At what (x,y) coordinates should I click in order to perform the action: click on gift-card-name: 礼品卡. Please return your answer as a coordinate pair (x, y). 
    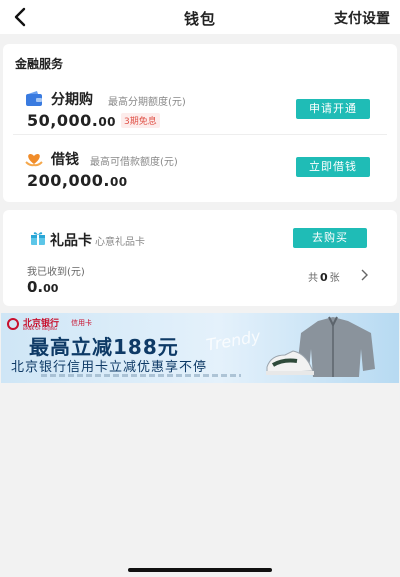
    Looking at the image, I should click on (71, 241).